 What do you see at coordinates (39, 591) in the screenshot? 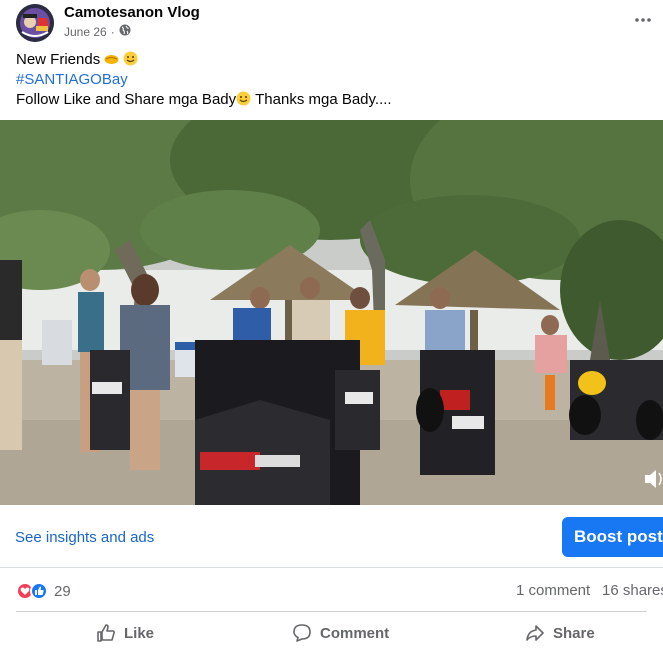
I see `like-icon` at bounding box center [39, 591].